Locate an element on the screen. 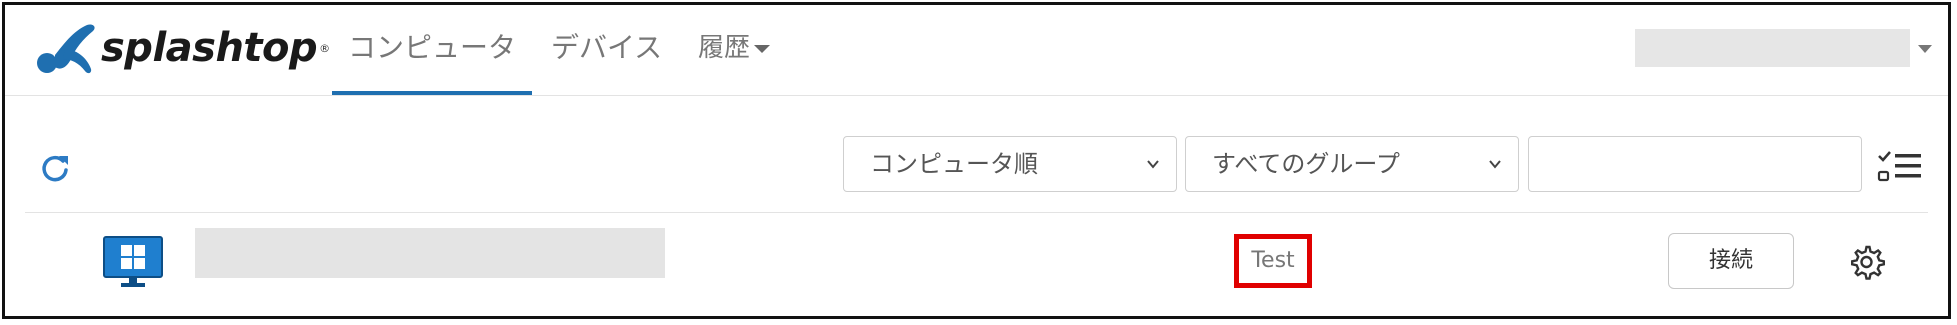  tab-history-label: 履歴 is located at coordinates (724, 48).